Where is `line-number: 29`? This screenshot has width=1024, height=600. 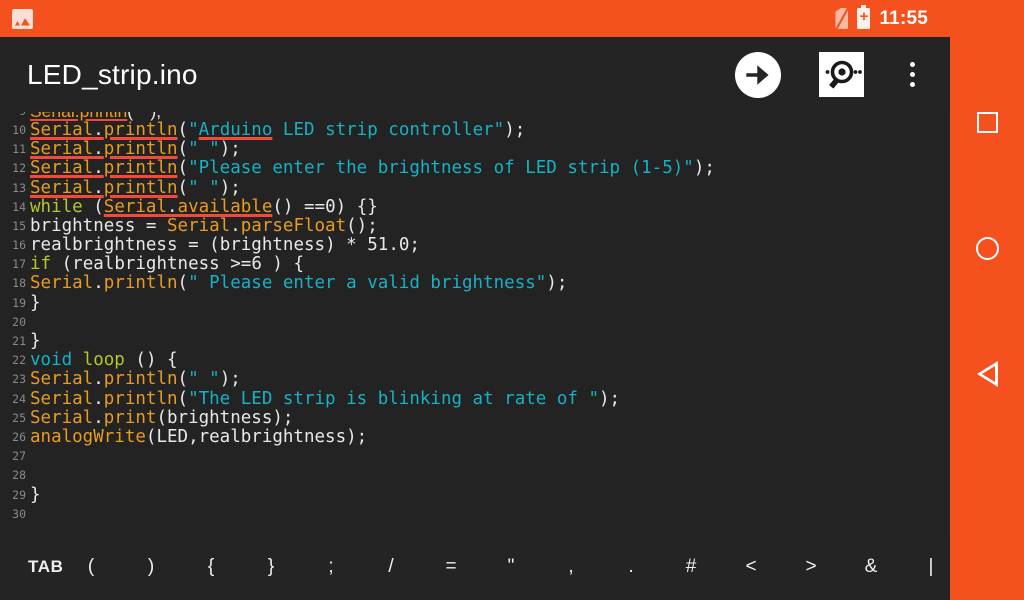
line-number: 29 is located at coordinates (19, 494).